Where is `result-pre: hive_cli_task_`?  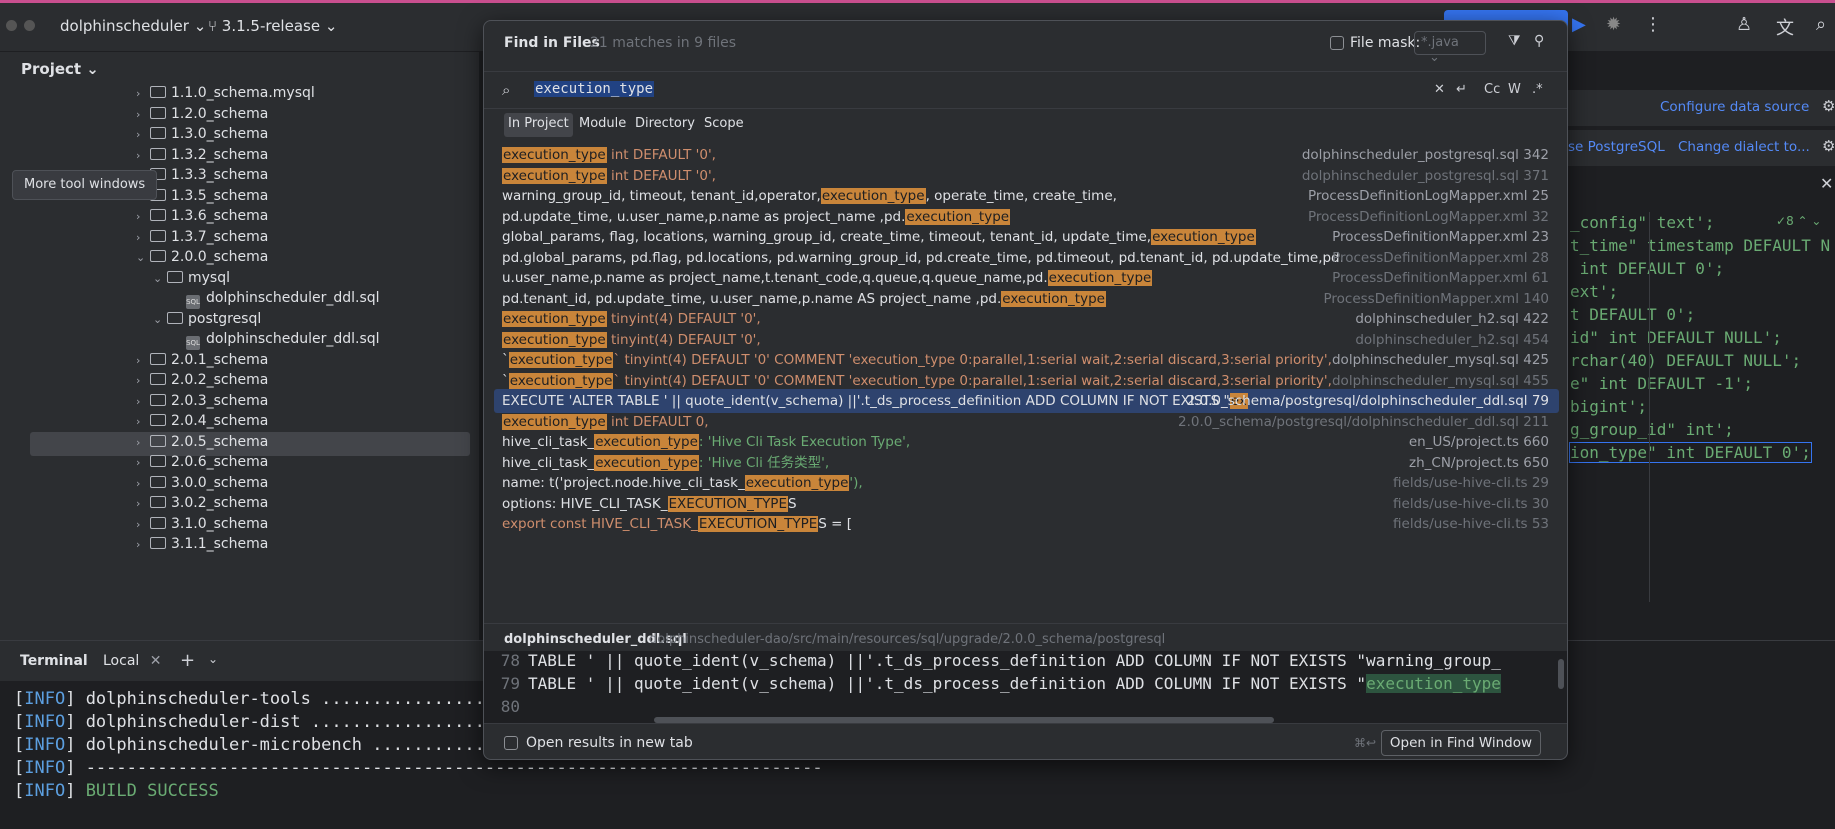
result-pre: hive_cli_task_ is located at coordinates (548, 462).